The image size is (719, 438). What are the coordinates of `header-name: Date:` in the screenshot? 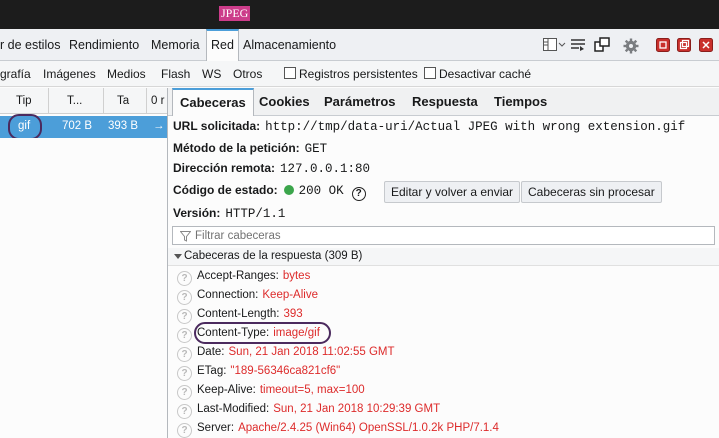 It's located at (211, 352).